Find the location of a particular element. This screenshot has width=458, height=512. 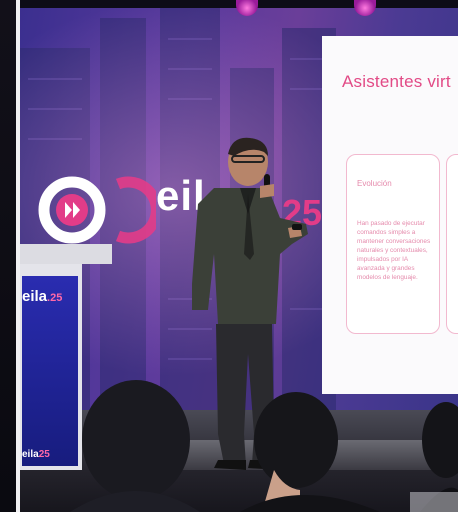

podium-logo-year: .25 is located at coordinates (55, 298).